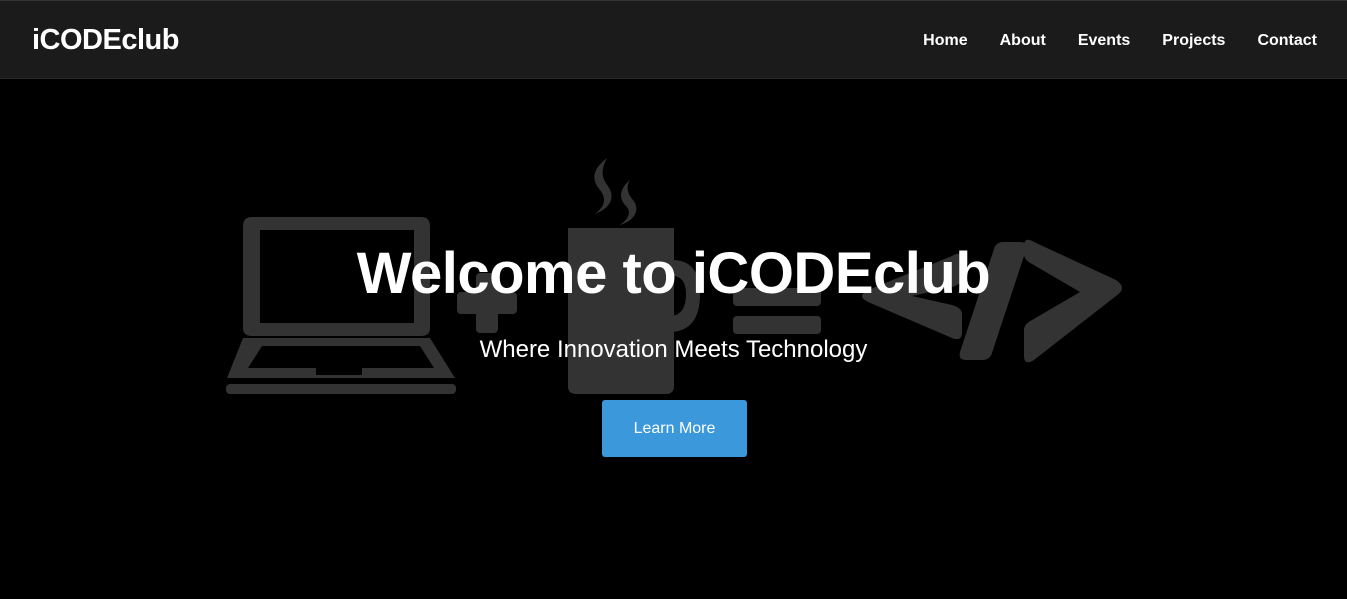  I want to click on nav-link-home: Home, so click(945, 41).